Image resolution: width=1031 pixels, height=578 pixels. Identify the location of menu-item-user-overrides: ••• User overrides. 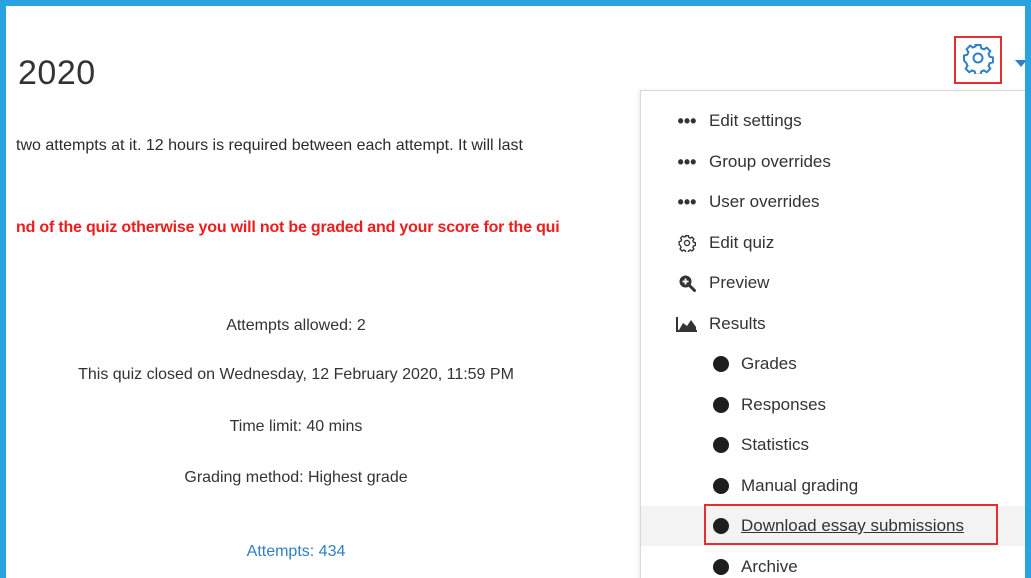
(833, 202).